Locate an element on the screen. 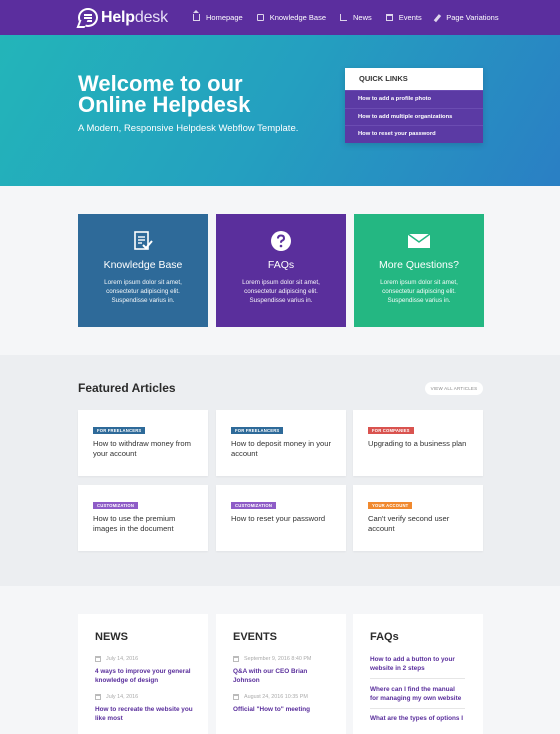  logo-text-bold: Help is located at coordinates (118, 17).